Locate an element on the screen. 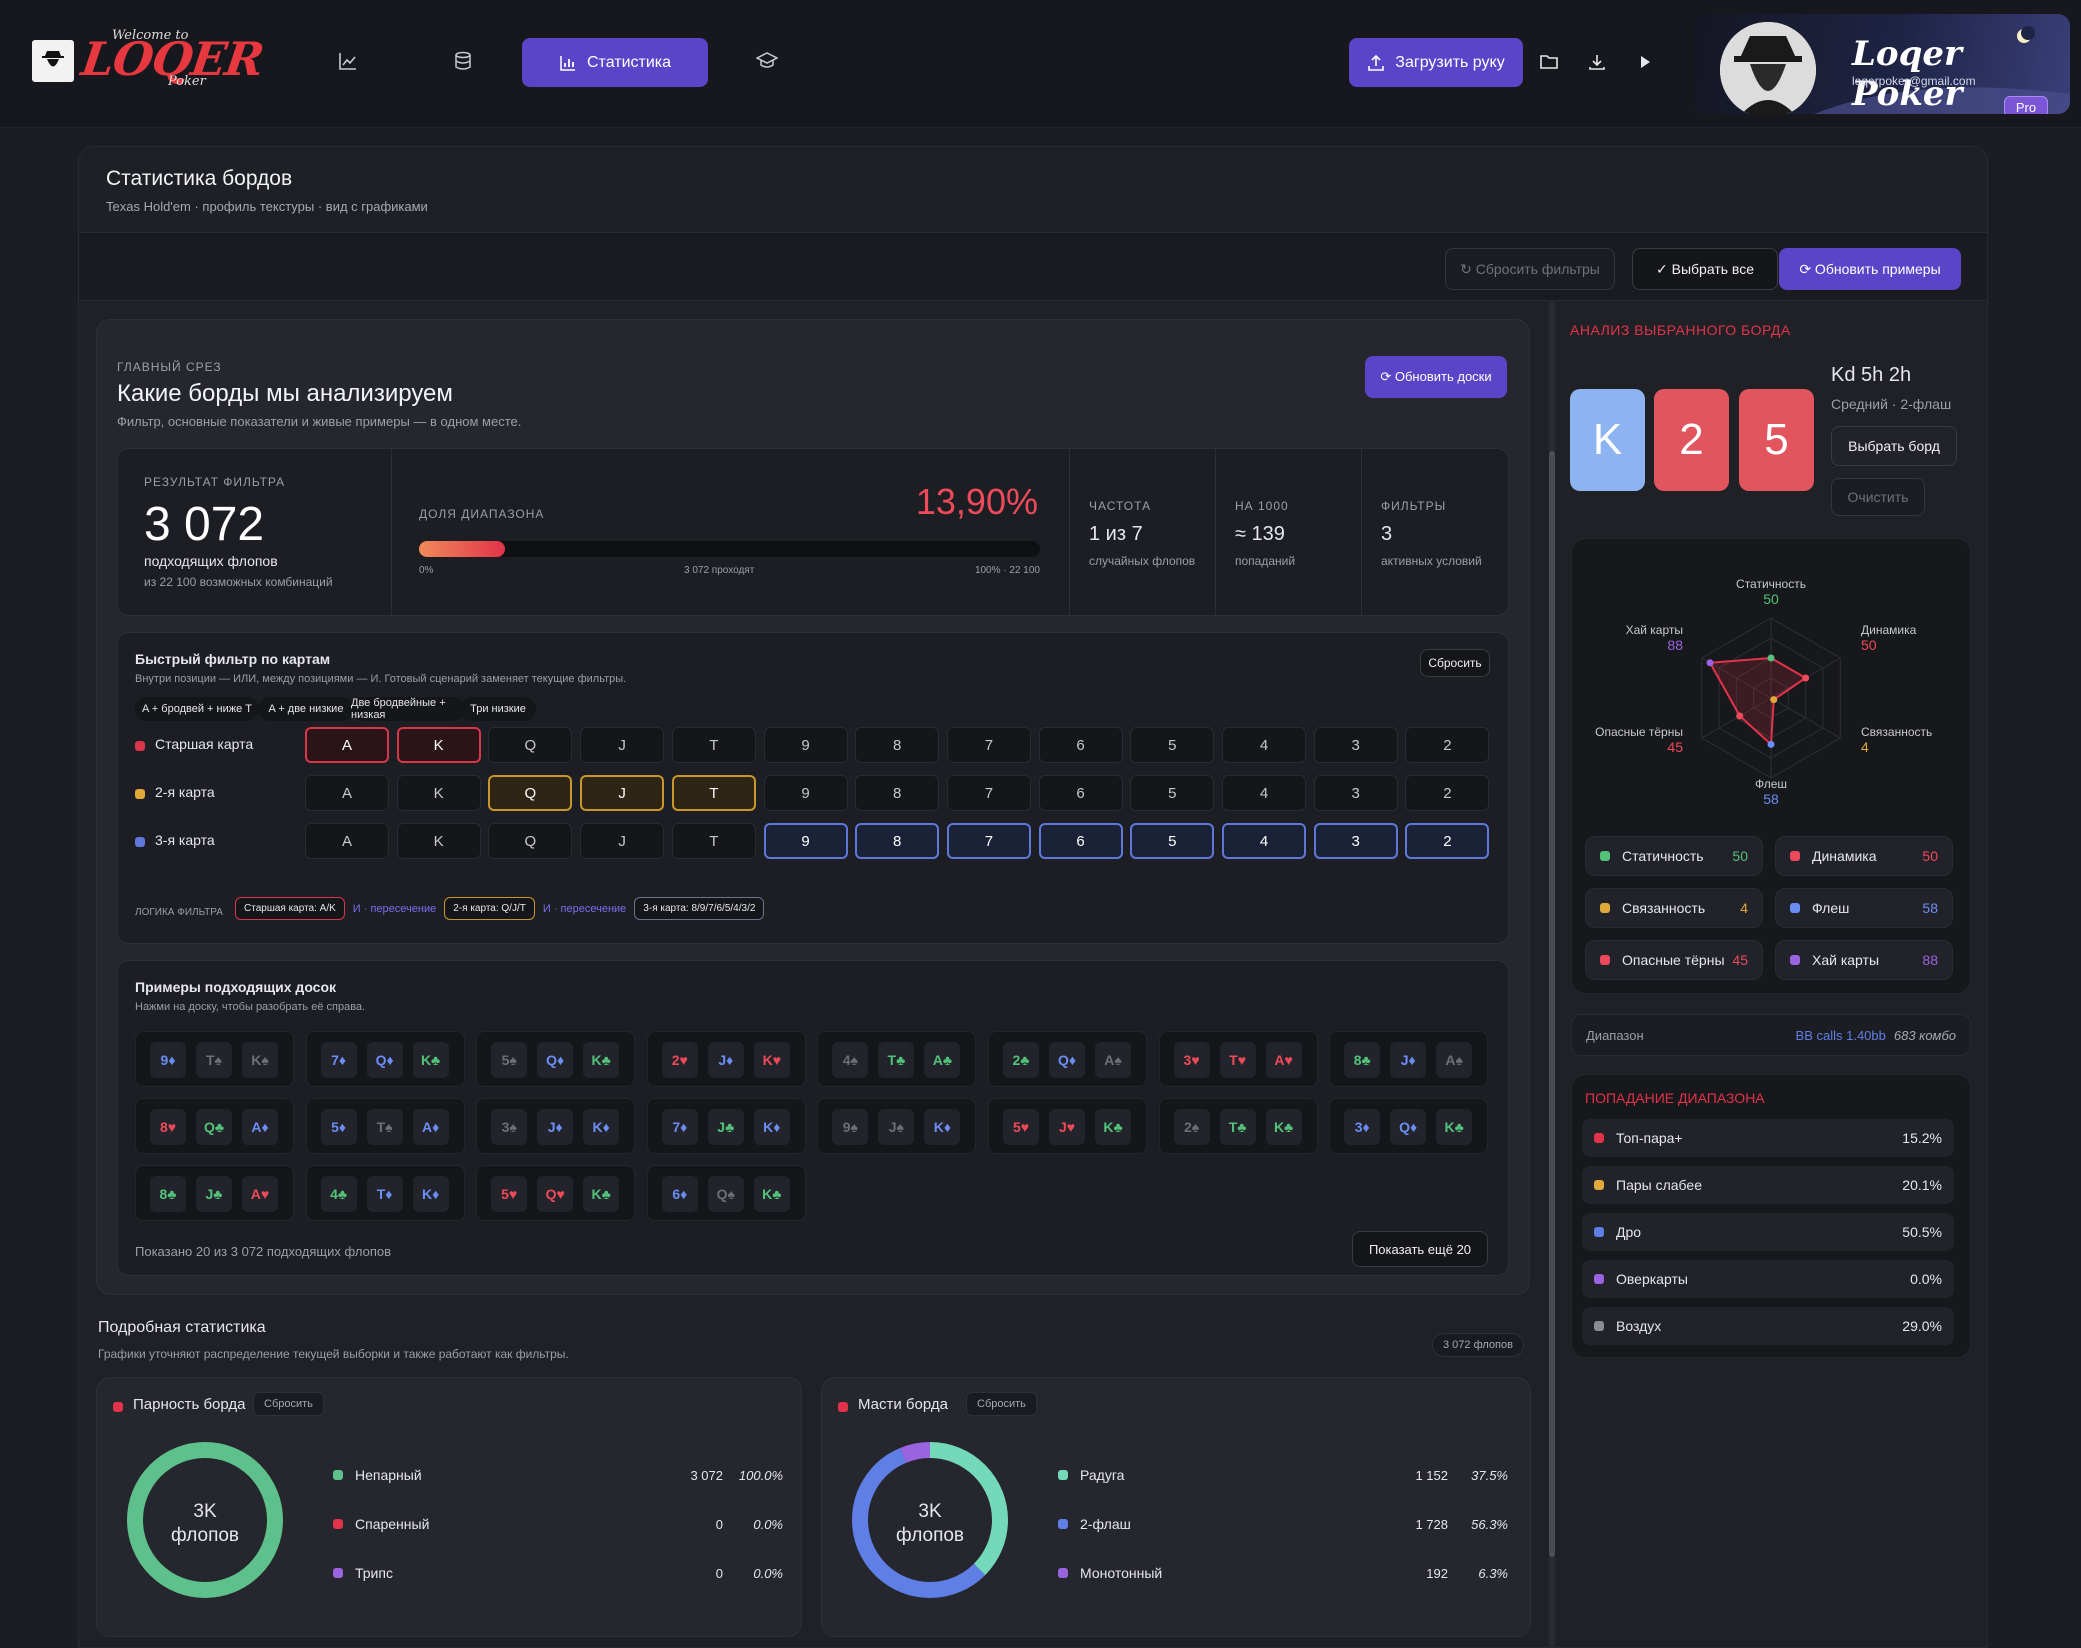  scrollbar-track is located at coordinates (1552, 974).